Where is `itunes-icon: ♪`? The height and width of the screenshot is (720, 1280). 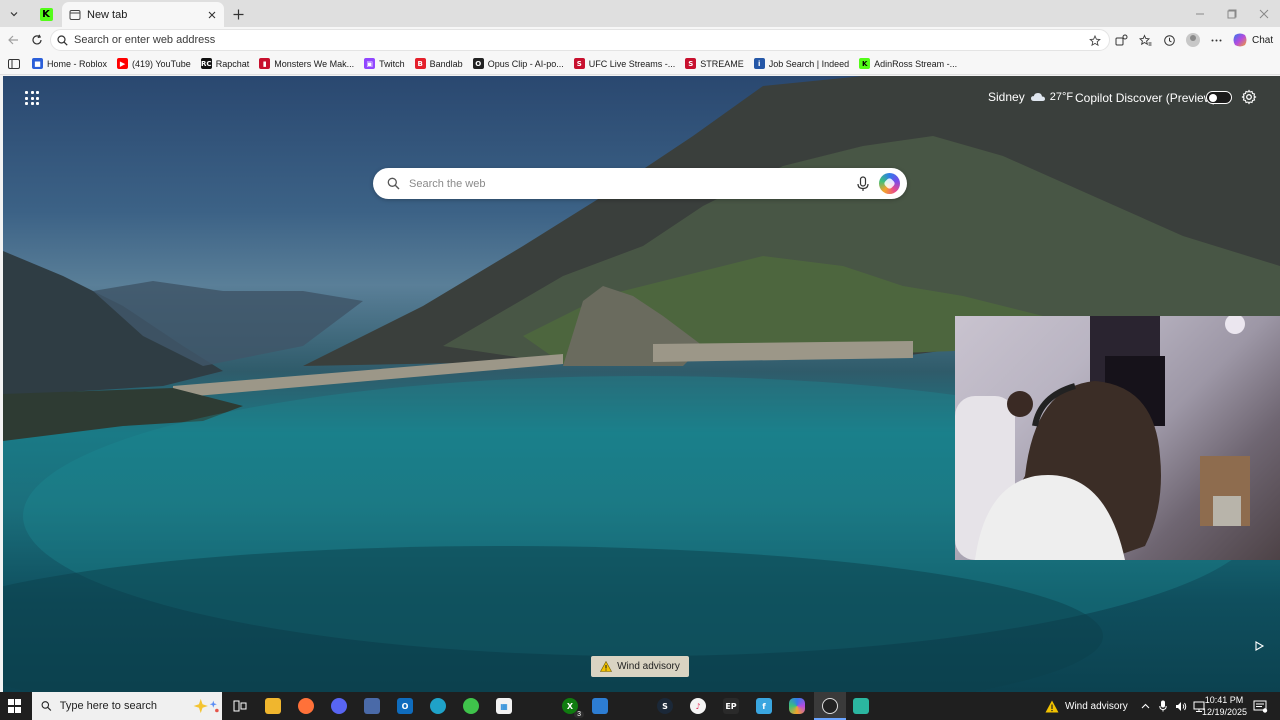 itunes-icon: ♪ is located at coordinates (698, 706).